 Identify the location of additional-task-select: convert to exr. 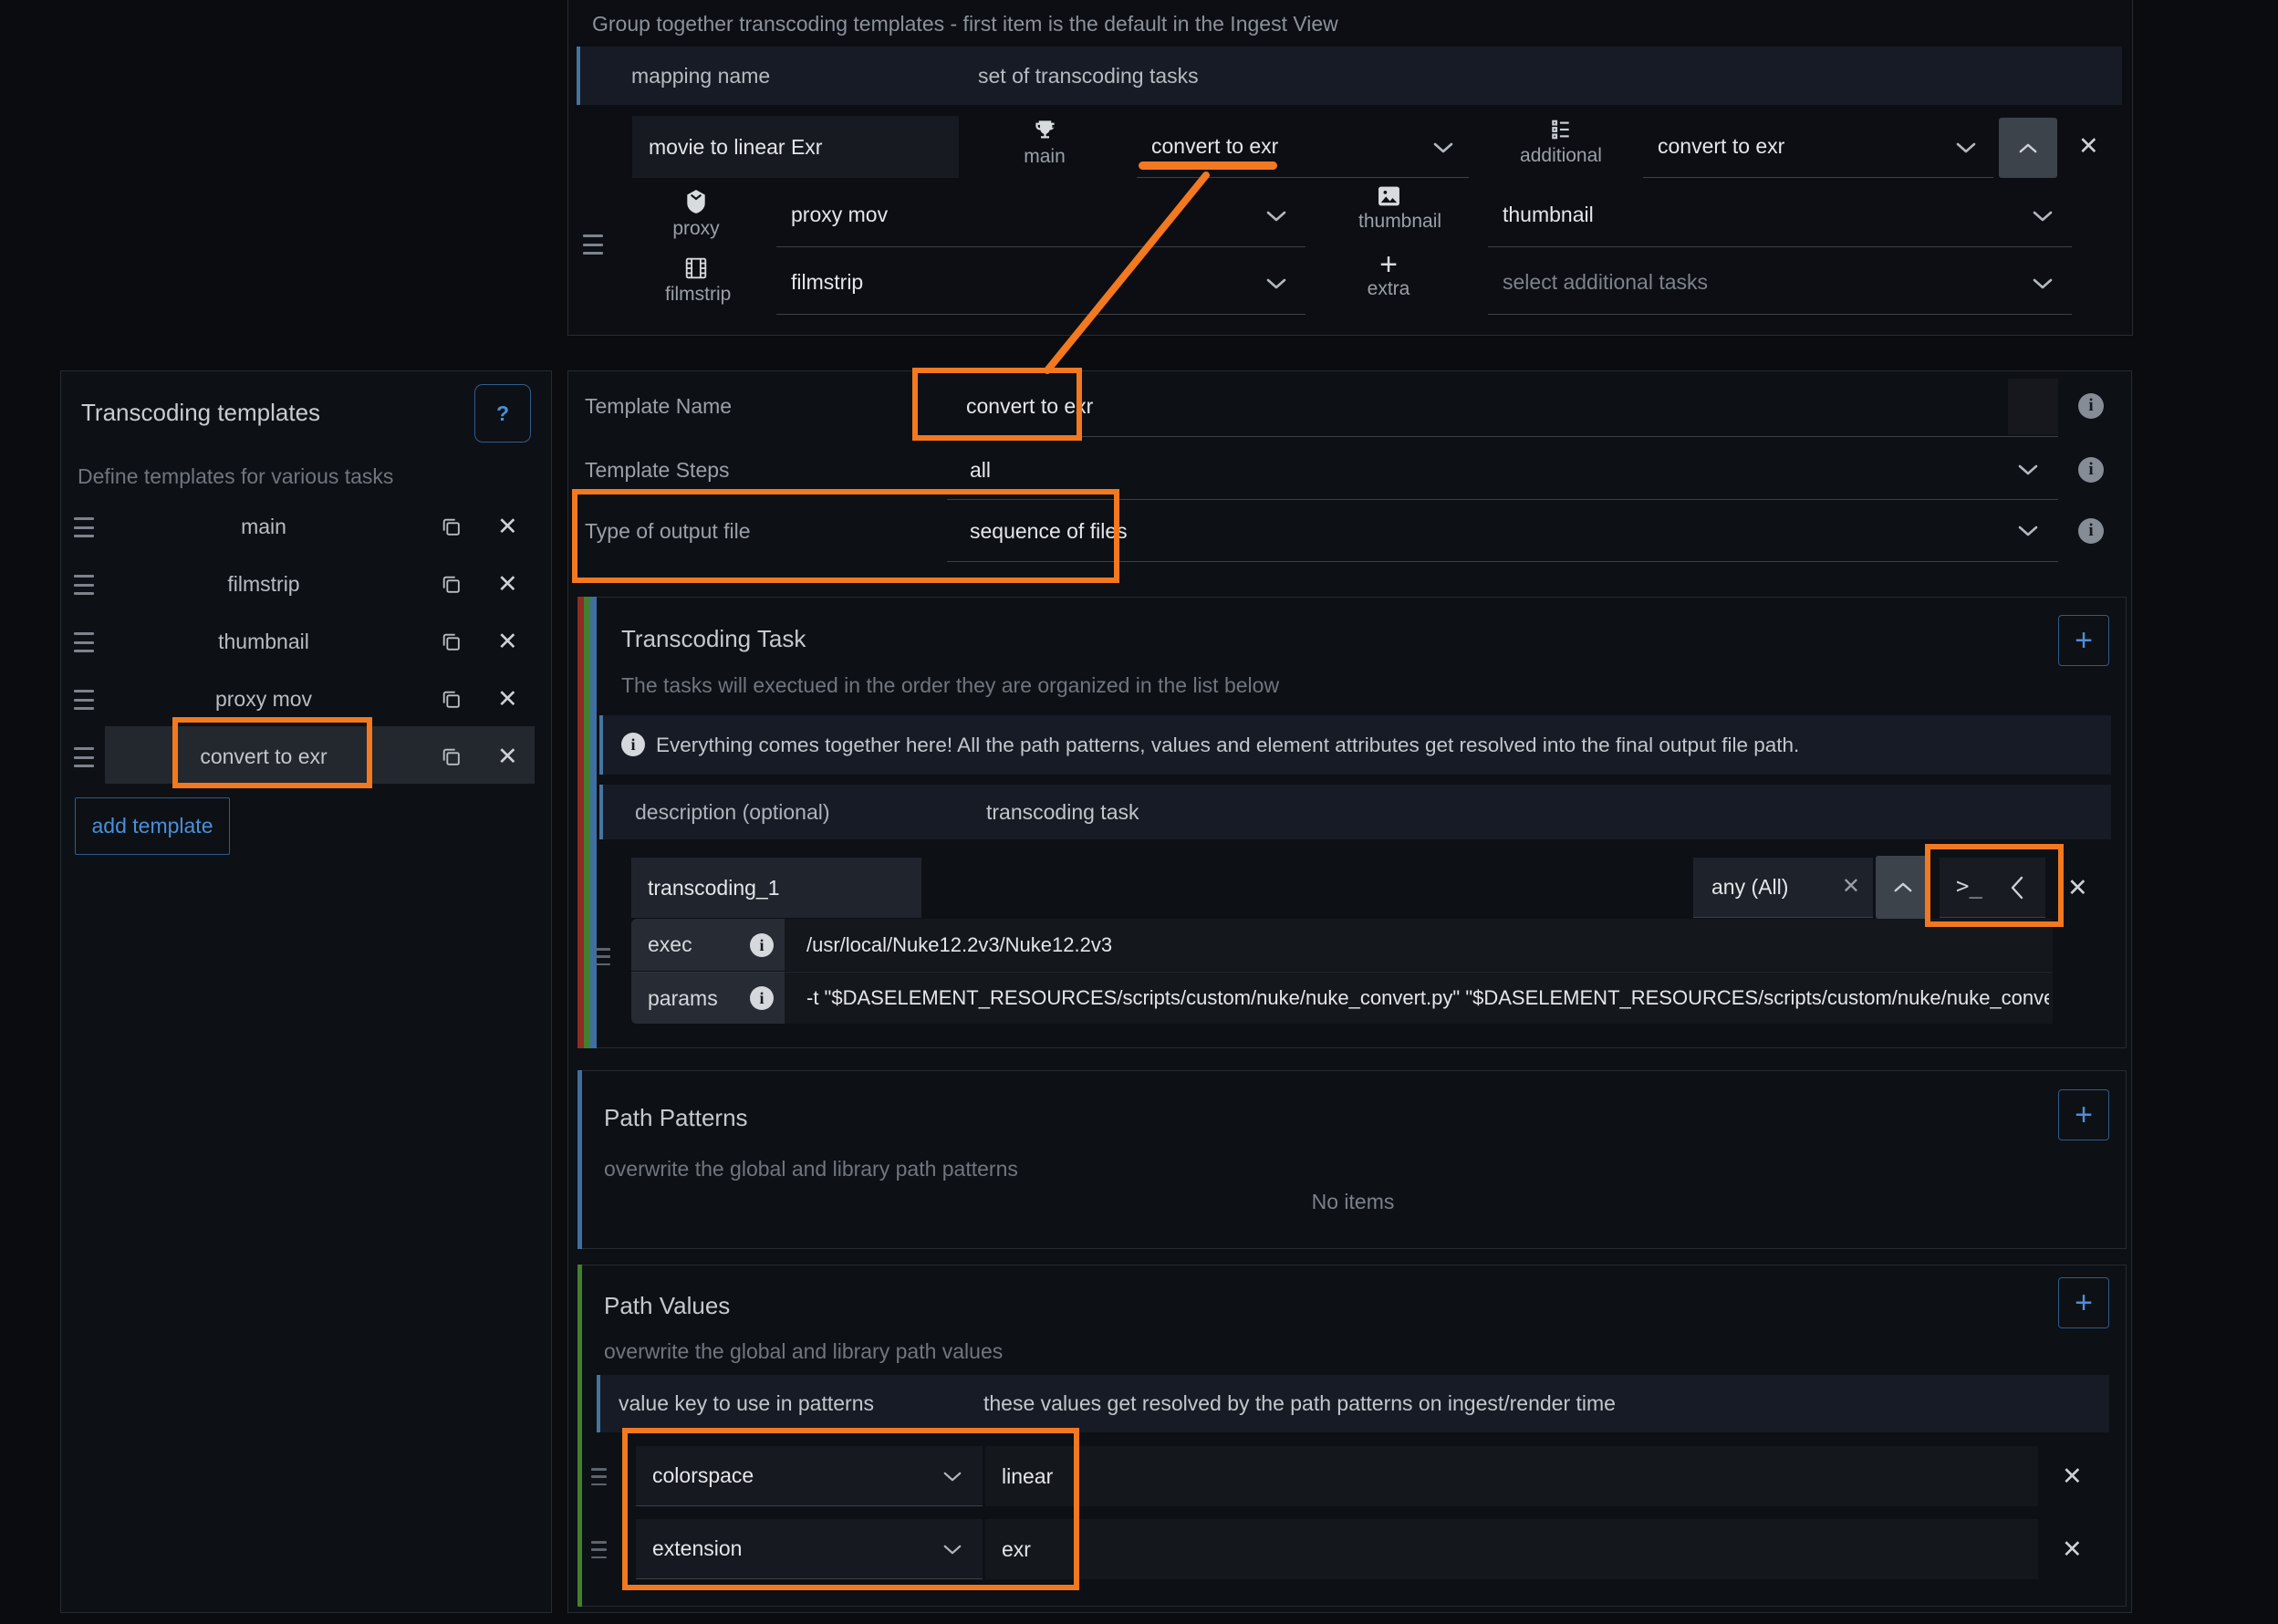
(1818, 147).